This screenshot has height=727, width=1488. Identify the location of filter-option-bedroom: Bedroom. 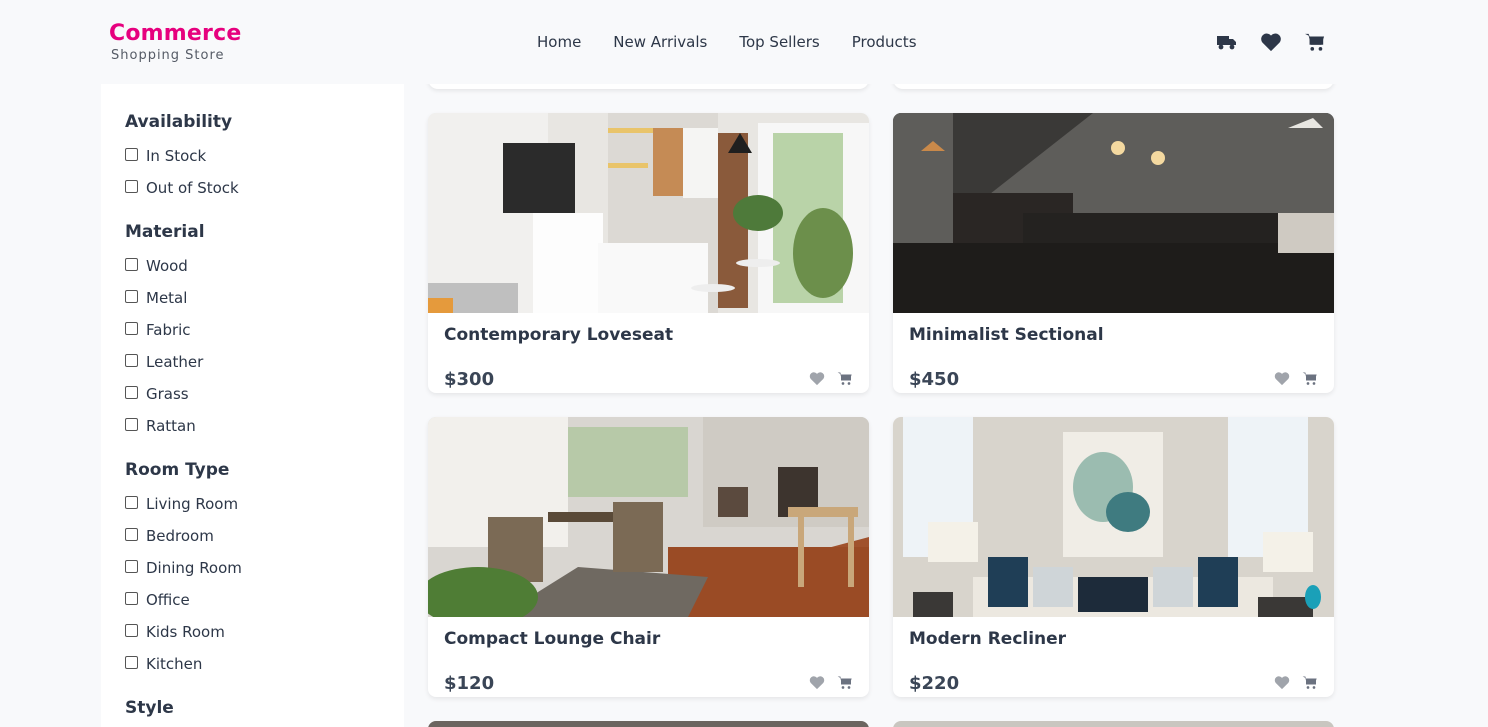
(264, 536).